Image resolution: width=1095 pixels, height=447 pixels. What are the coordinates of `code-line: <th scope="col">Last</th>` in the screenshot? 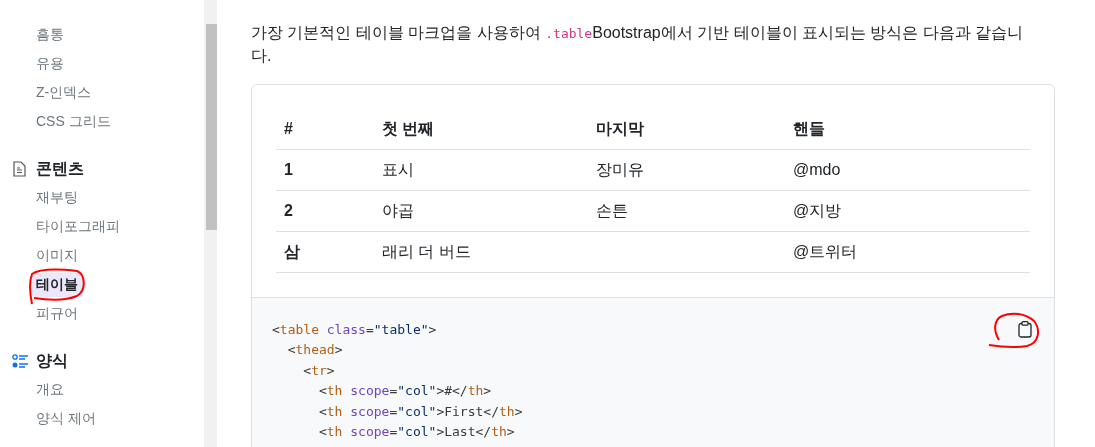 It's located at (416, 432).